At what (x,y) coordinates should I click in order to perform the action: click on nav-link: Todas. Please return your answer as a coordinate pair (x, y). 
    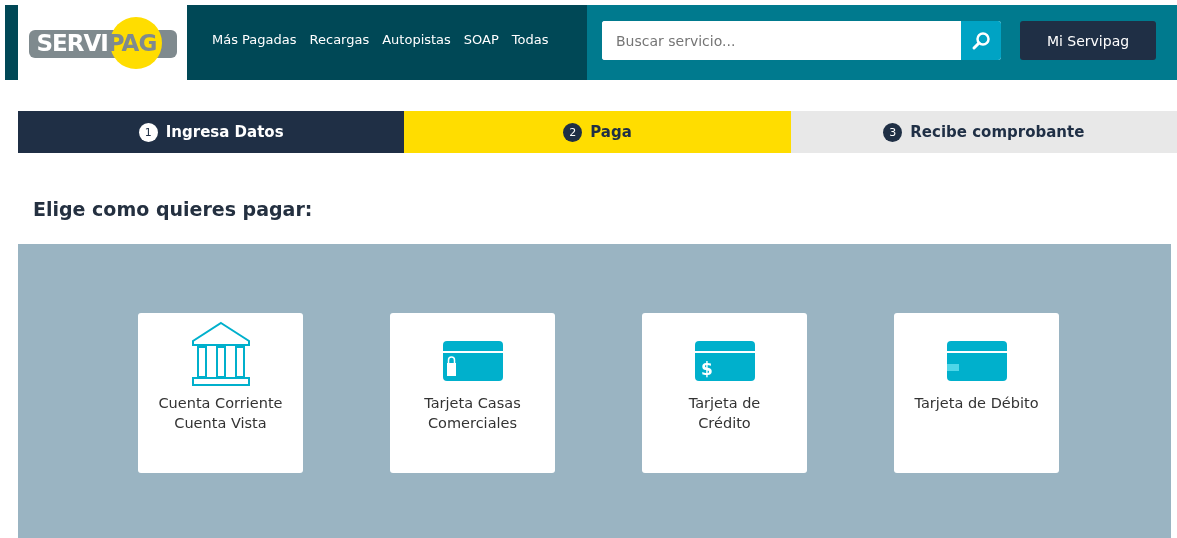
    Looking at the image, I should click on (530, 42).